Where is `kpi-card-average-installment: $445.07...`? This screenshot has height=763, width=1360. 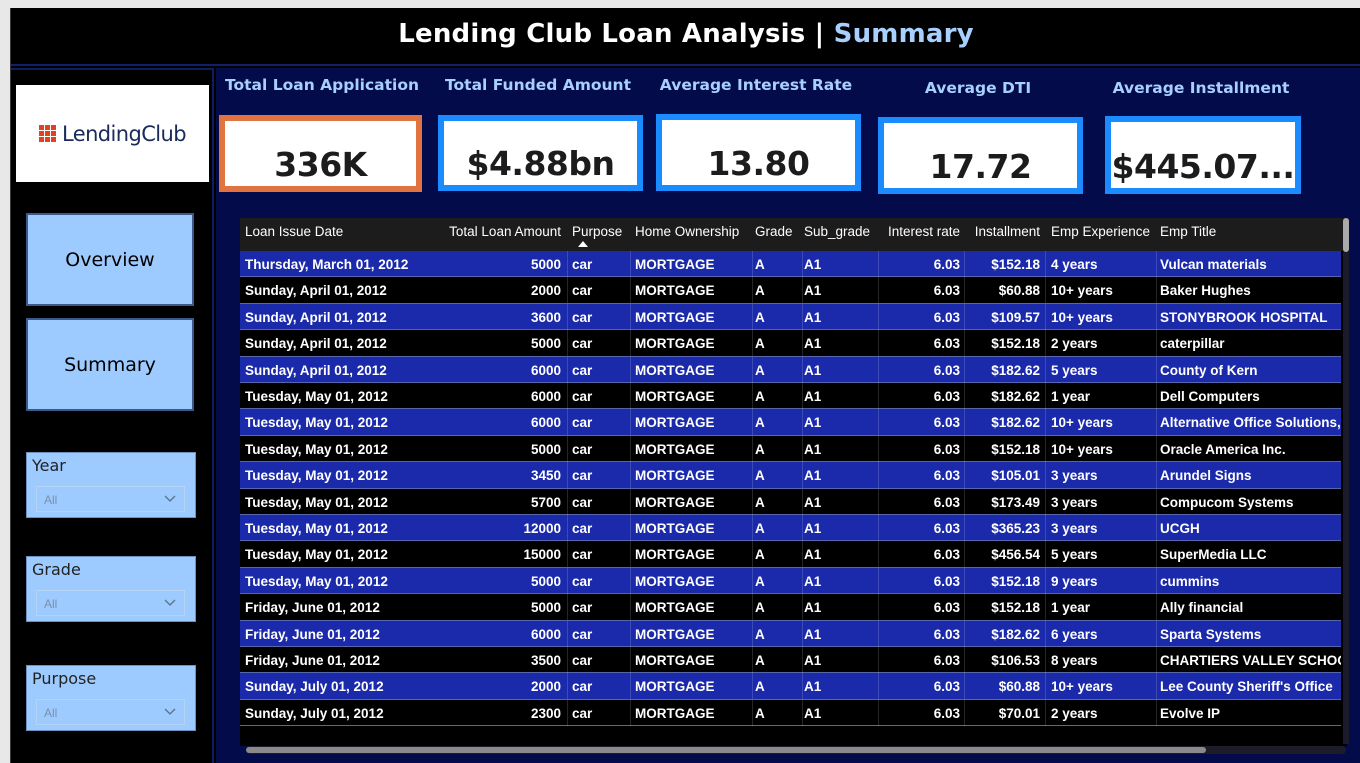
kpi-card-average-installment: $445.07... is located at coordinates (1203, 155).